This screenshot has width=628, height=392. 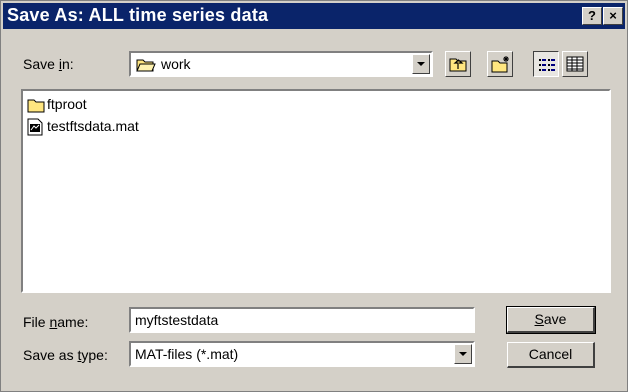 I want to click on file-name-input: myftstestdata, so click(x=302, y=320).